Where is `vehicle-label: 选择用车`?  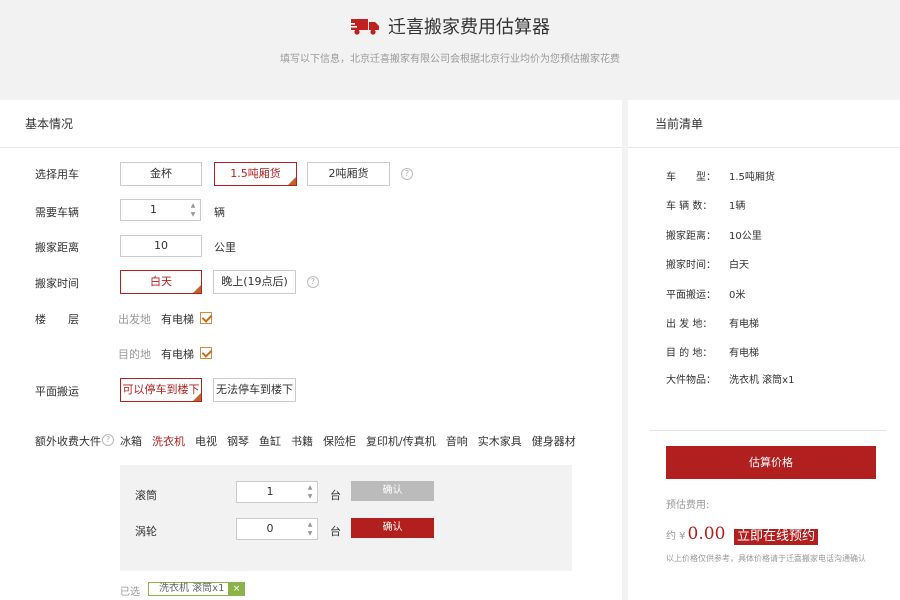 vehicle-label: 选择用车 is located at coordinates (57, 174).